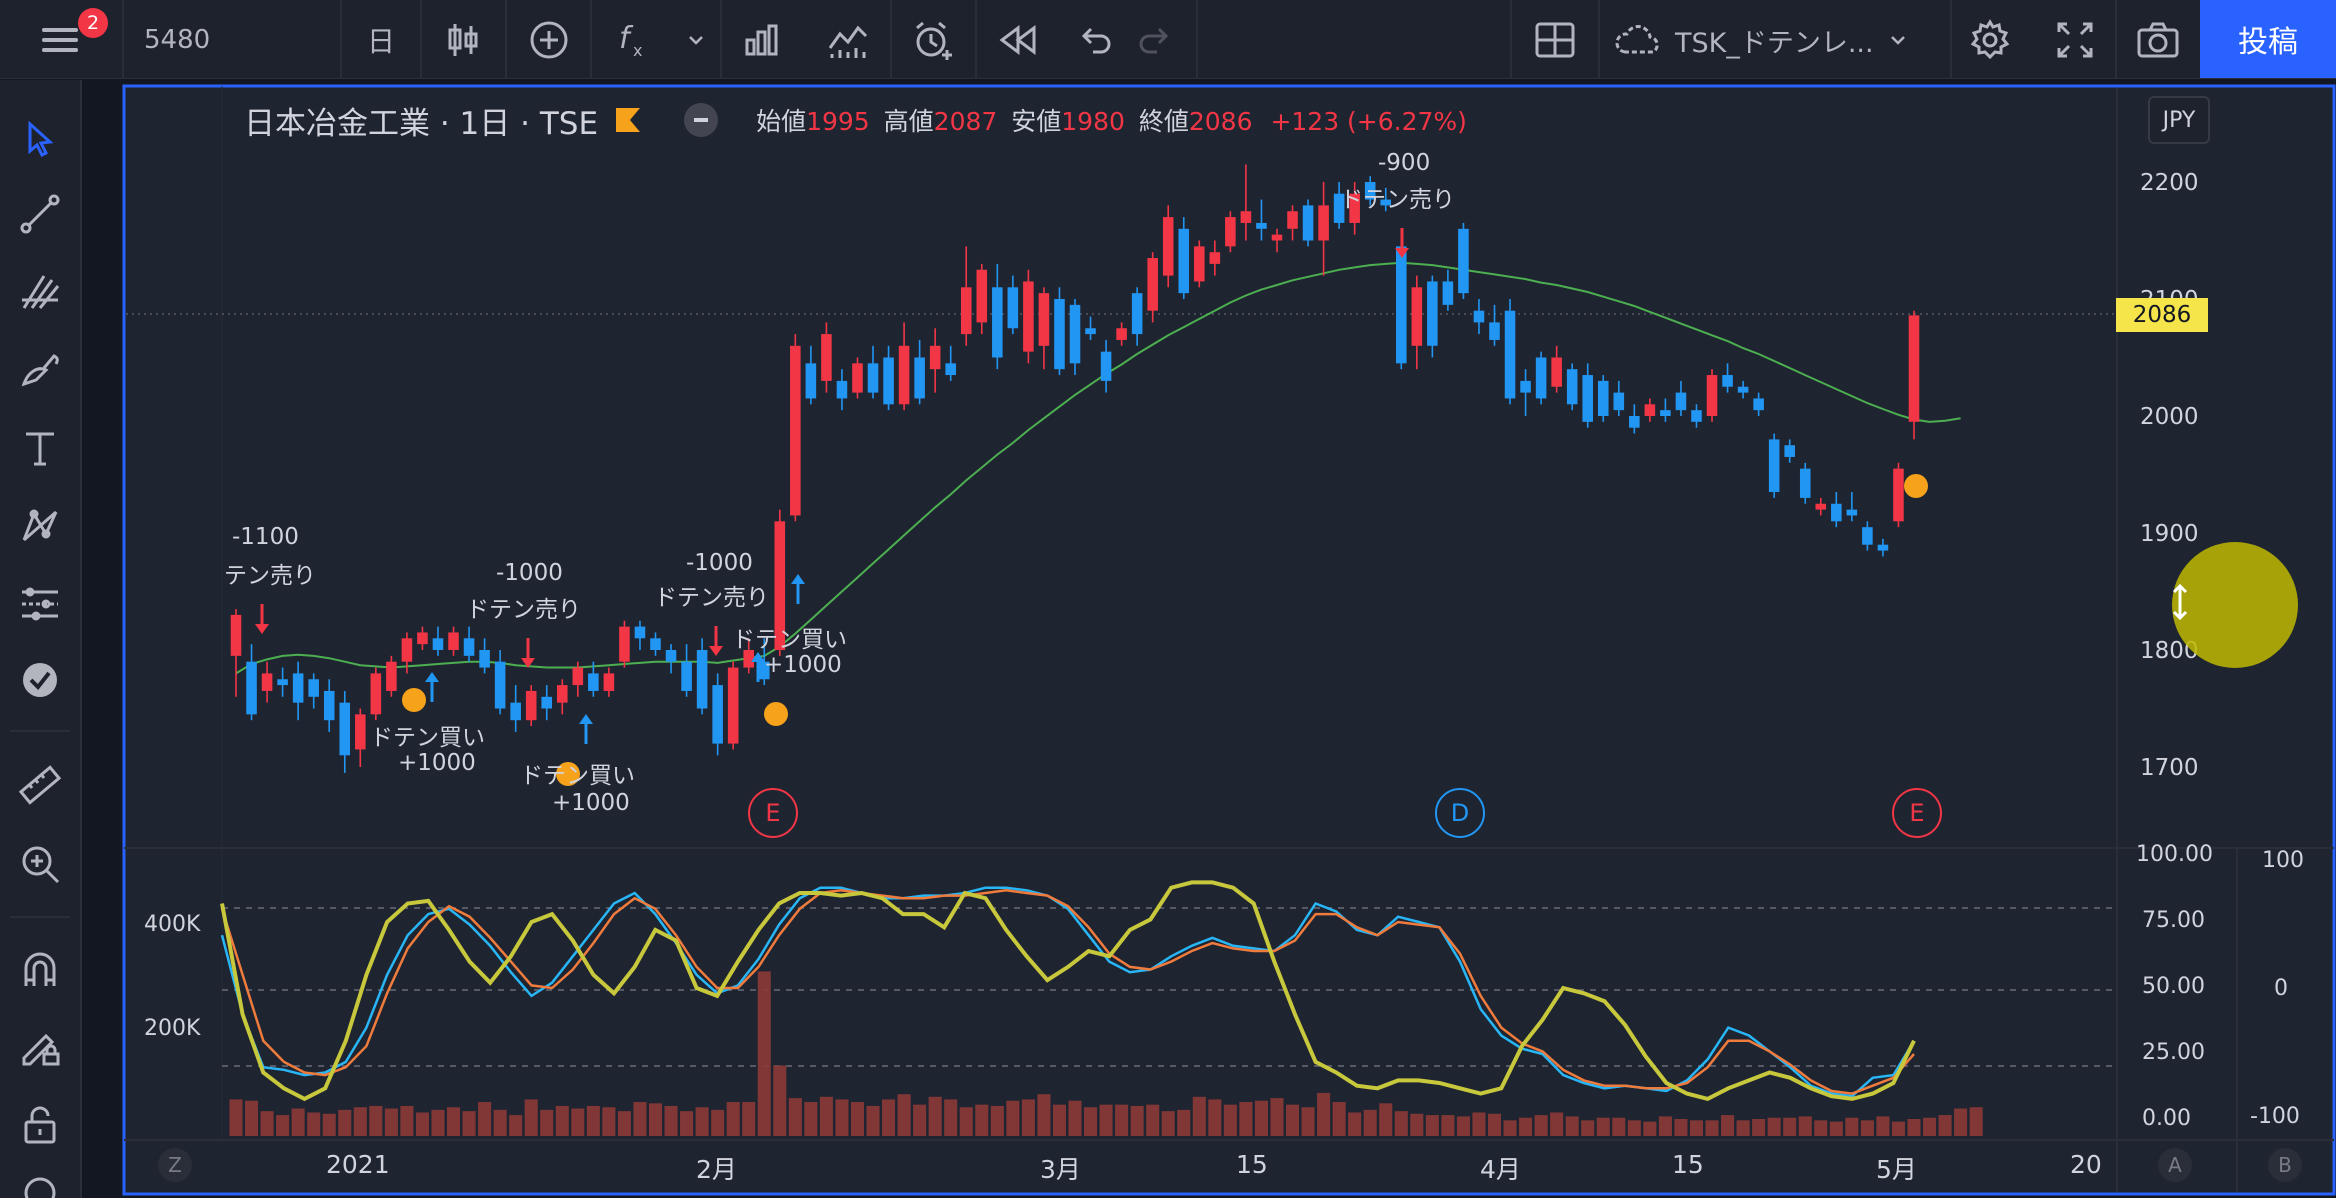 The width and height of the screenshot is (2336, 1198). Describe the element at coordinates (265, 537) in the screenshot. I see `signal-qty: -1100` at that location.